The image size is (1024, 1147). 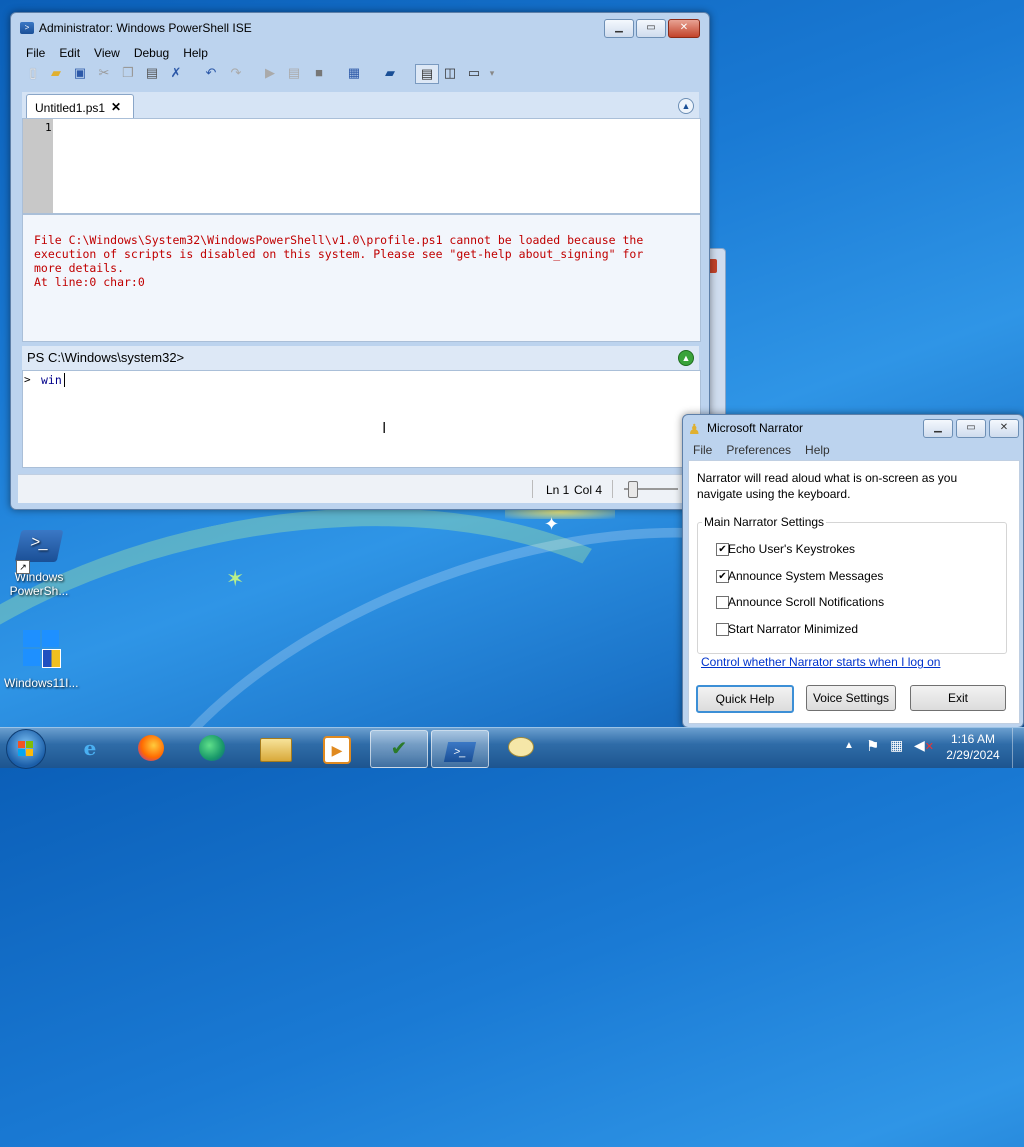 I want to click on stop-icon: ■, so click(x=319, y=73).